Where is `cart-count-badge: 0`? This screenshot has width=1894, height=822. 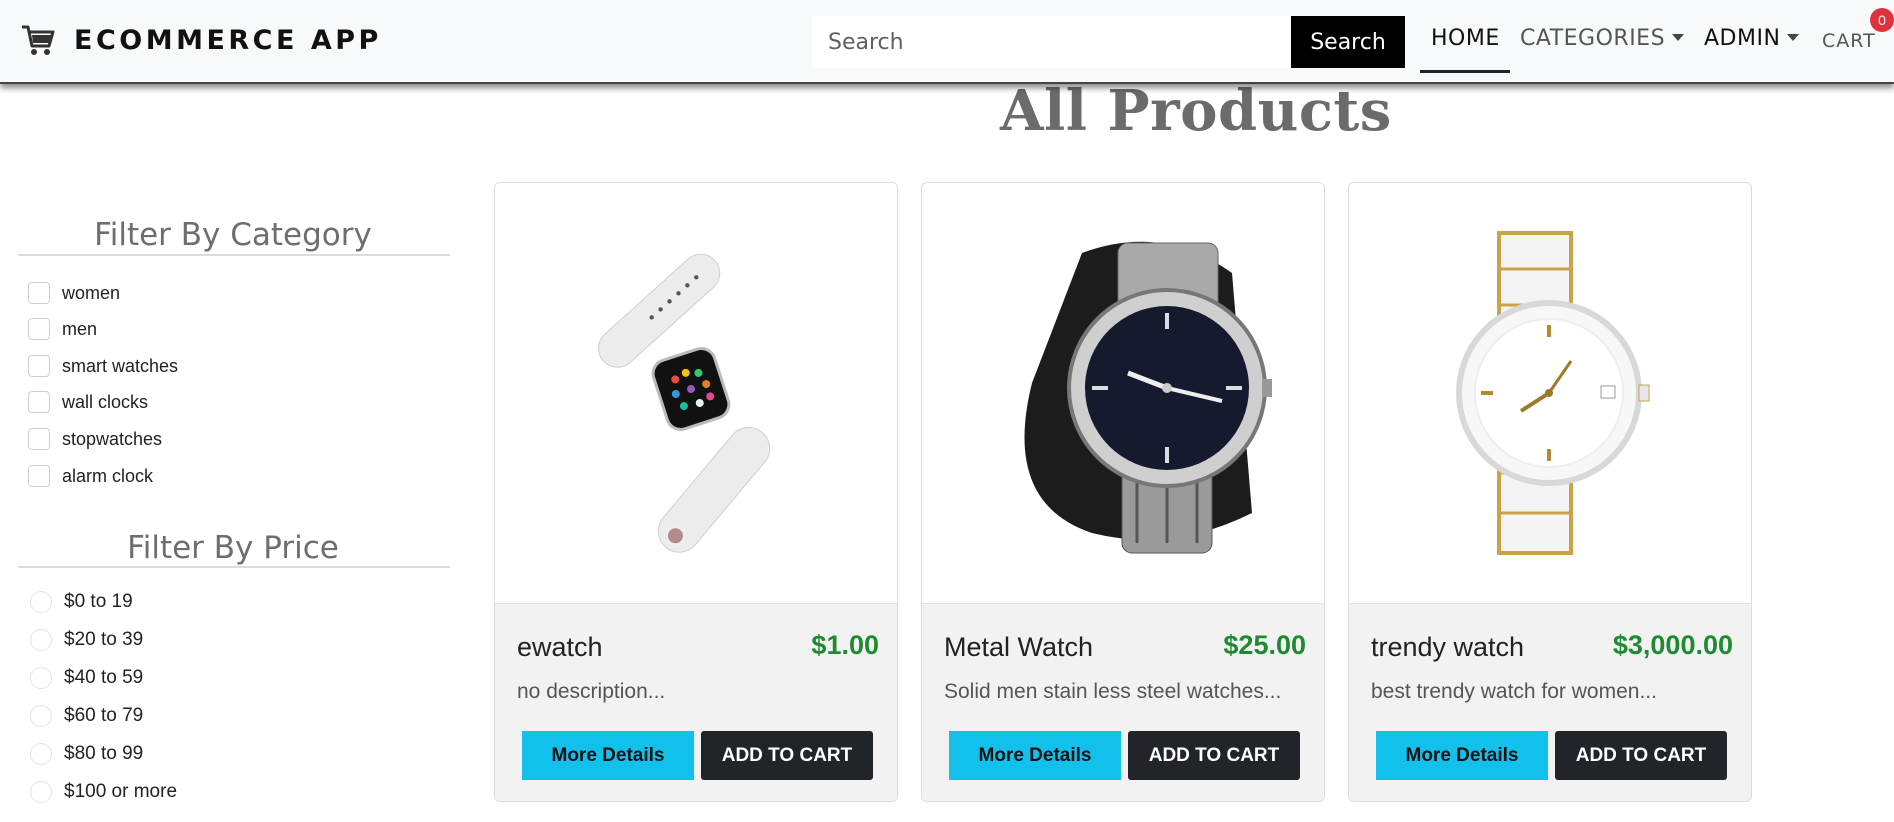 cart-count-badge: 0 is located at coordinates (1882, 20).